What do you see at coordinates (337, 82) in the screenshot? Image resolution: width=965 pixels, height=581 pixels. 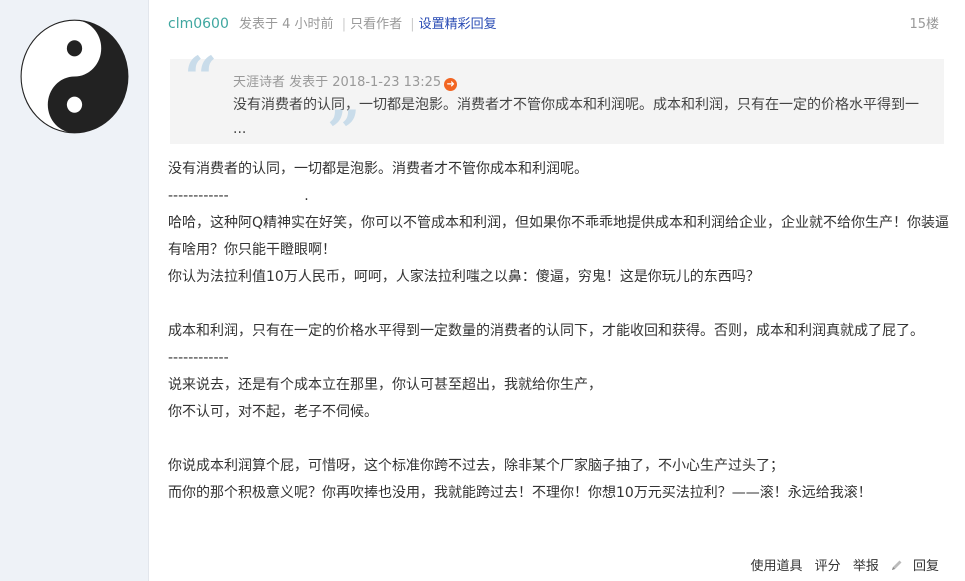 I see `quote-author-time: 天涯诗者 发表于 2018-1-23 13:25` at bounding box center [337, 82].